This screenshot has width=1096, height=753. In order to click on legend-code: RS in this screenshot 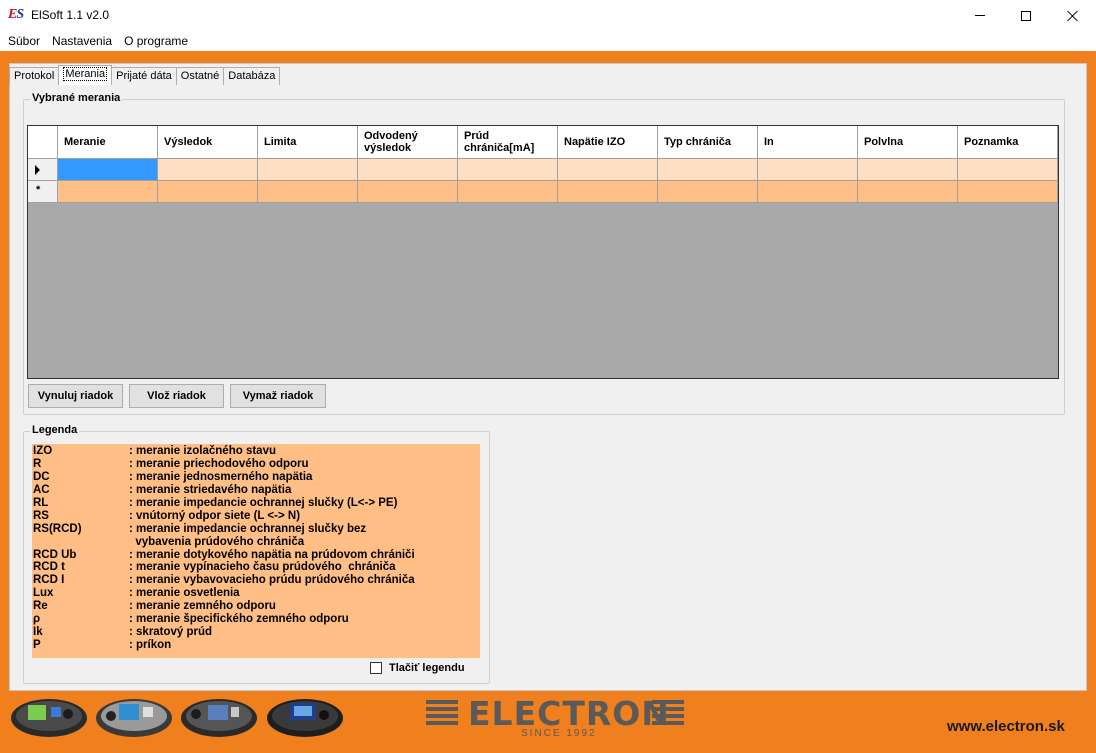, I will do `click(41, 515)`.